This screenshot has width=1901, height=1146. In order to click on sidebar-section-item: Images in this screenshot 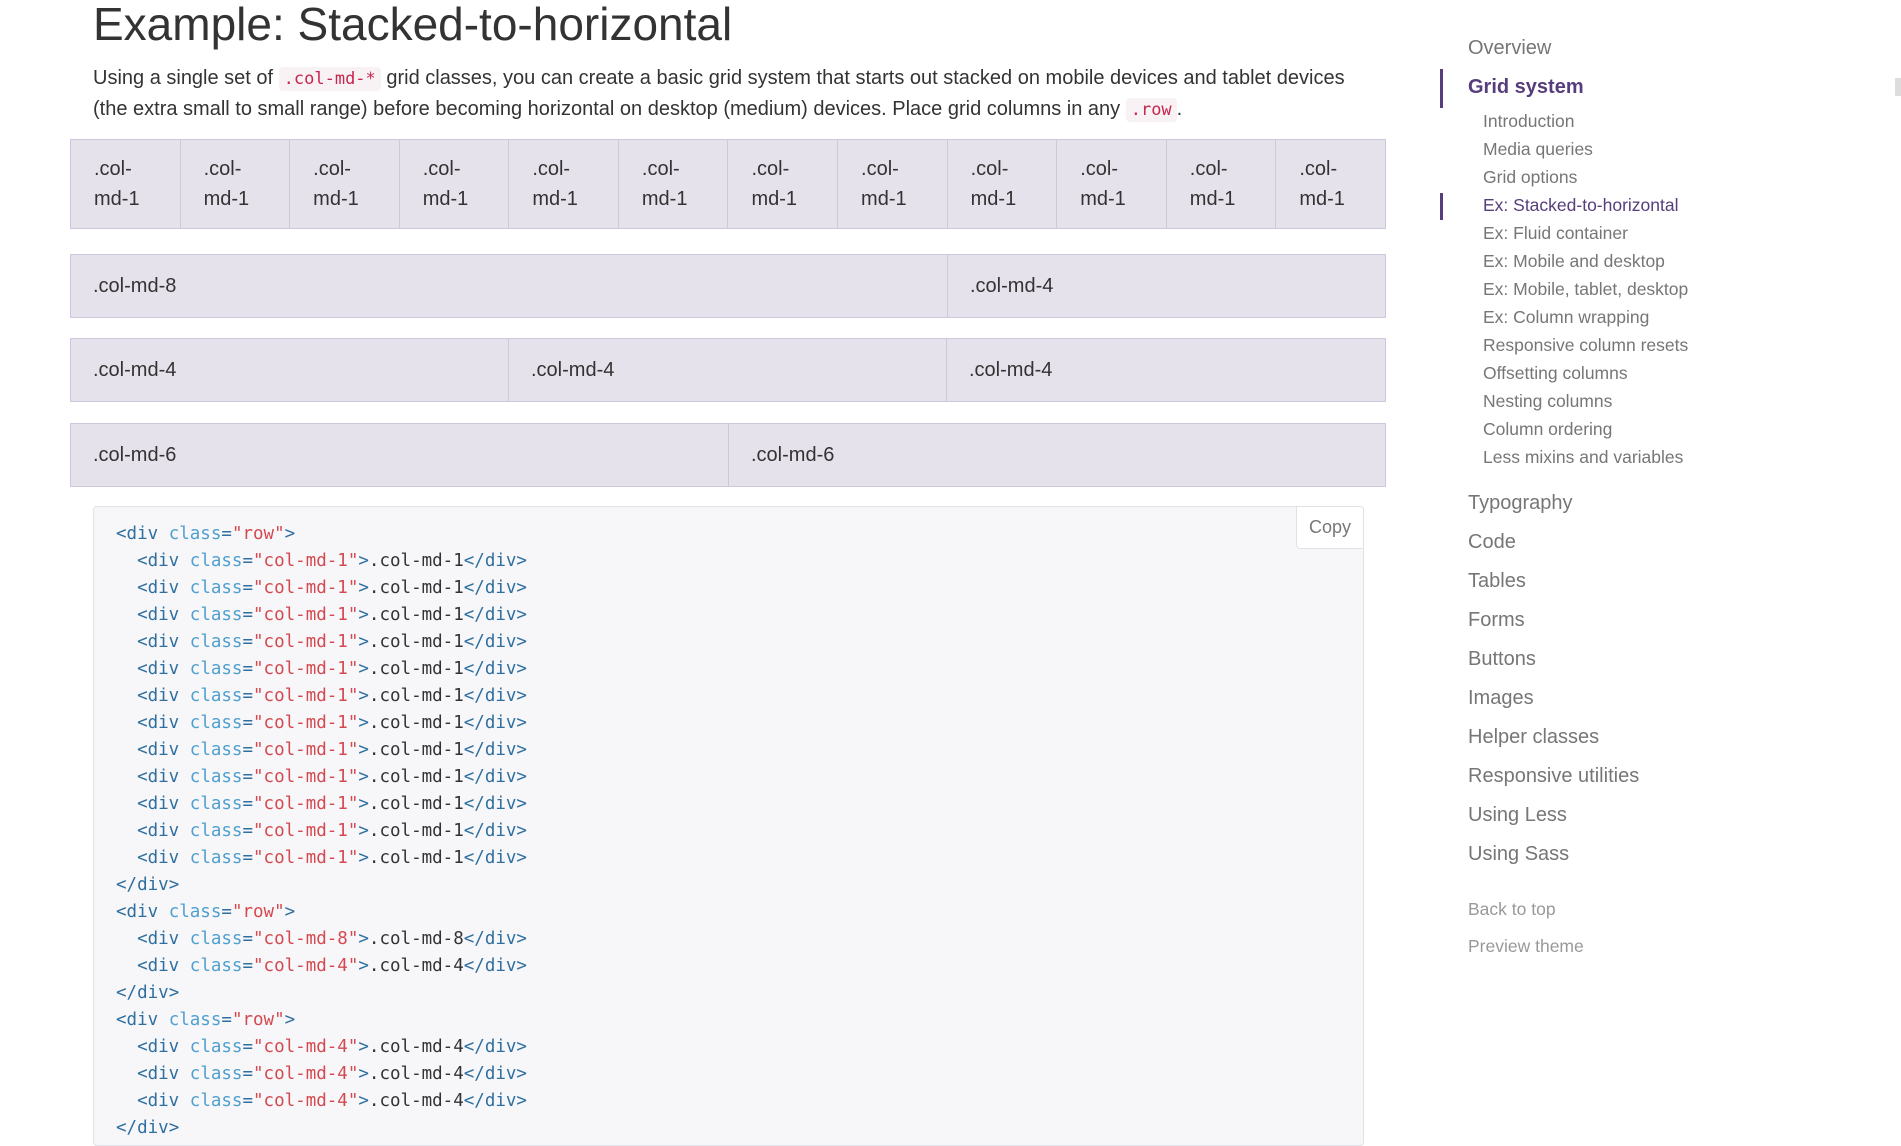, I will do `click(1501, 698)`.